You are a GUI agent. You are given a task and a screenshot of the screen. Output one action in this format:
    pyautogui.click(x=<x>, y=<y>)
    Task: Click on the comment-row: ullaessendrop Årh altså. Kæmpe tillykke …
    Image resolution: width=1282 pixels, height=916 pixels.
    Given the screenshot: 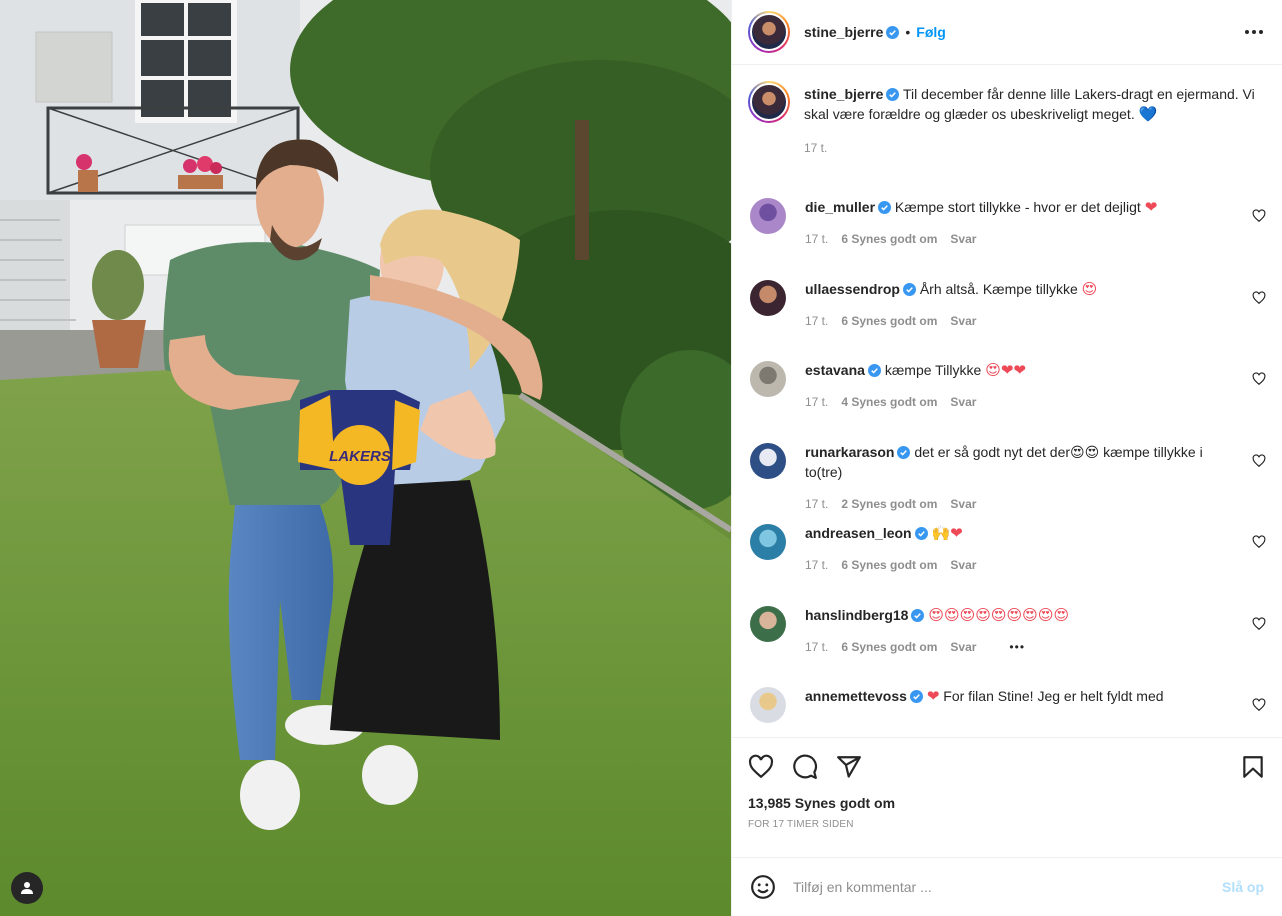 What is the action you would take?
    pyautogui.click(x=1007, y=320)
    